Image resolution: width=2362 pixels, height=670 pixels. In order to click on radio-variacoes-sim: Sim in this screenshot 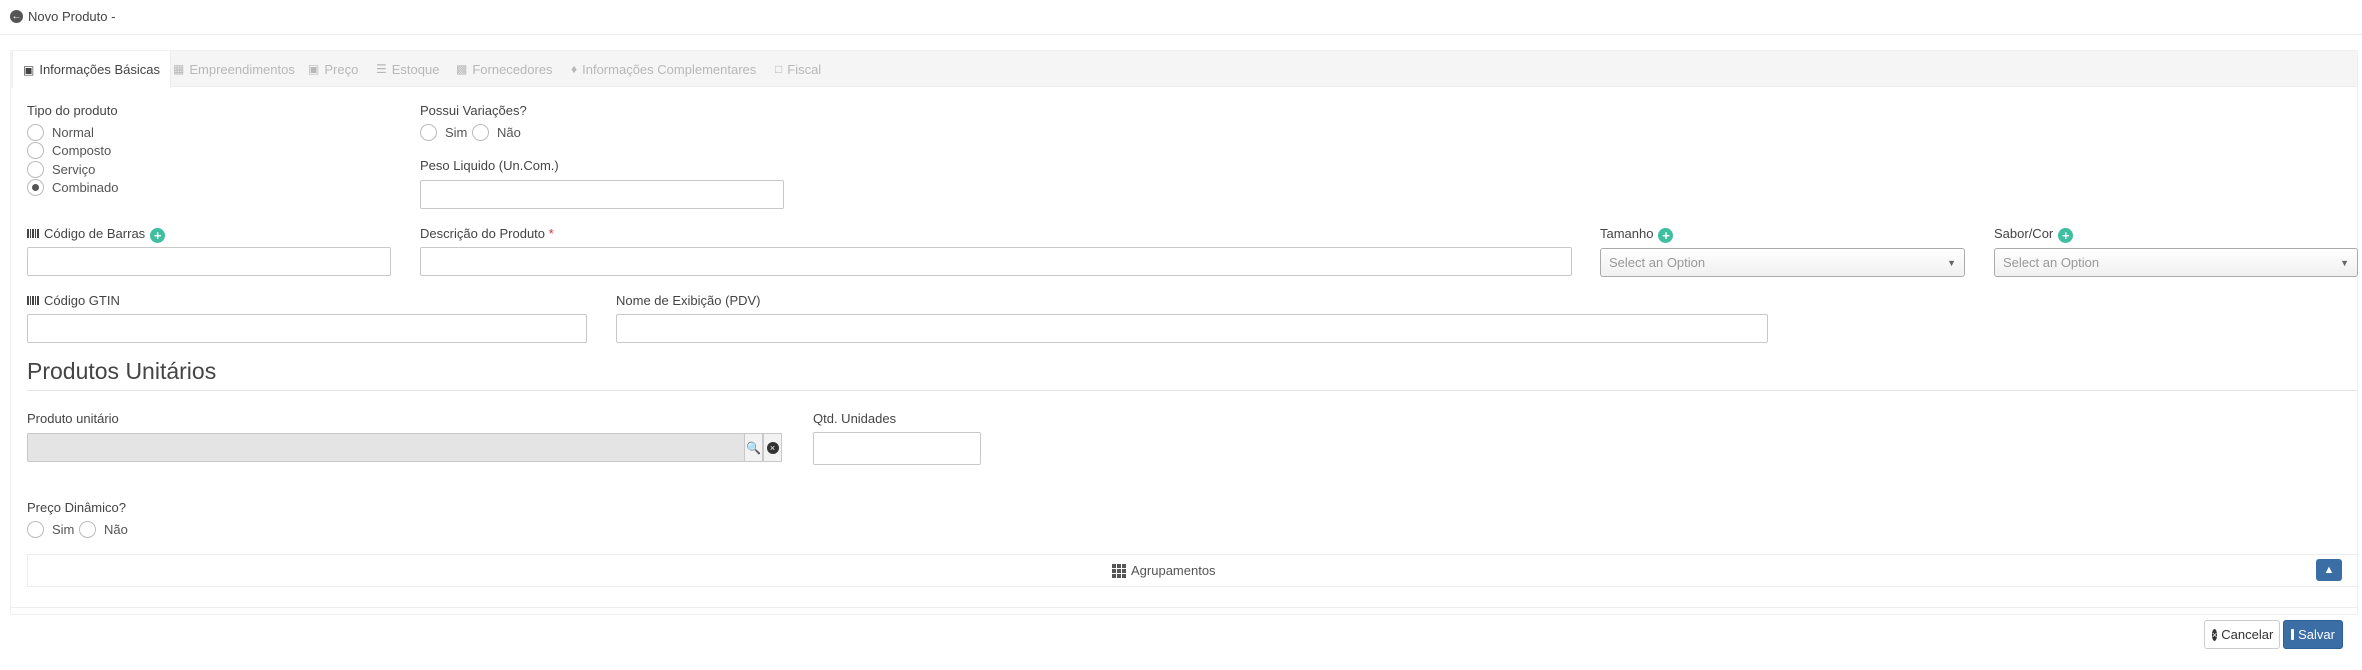, I will do `click(443, 132)`.